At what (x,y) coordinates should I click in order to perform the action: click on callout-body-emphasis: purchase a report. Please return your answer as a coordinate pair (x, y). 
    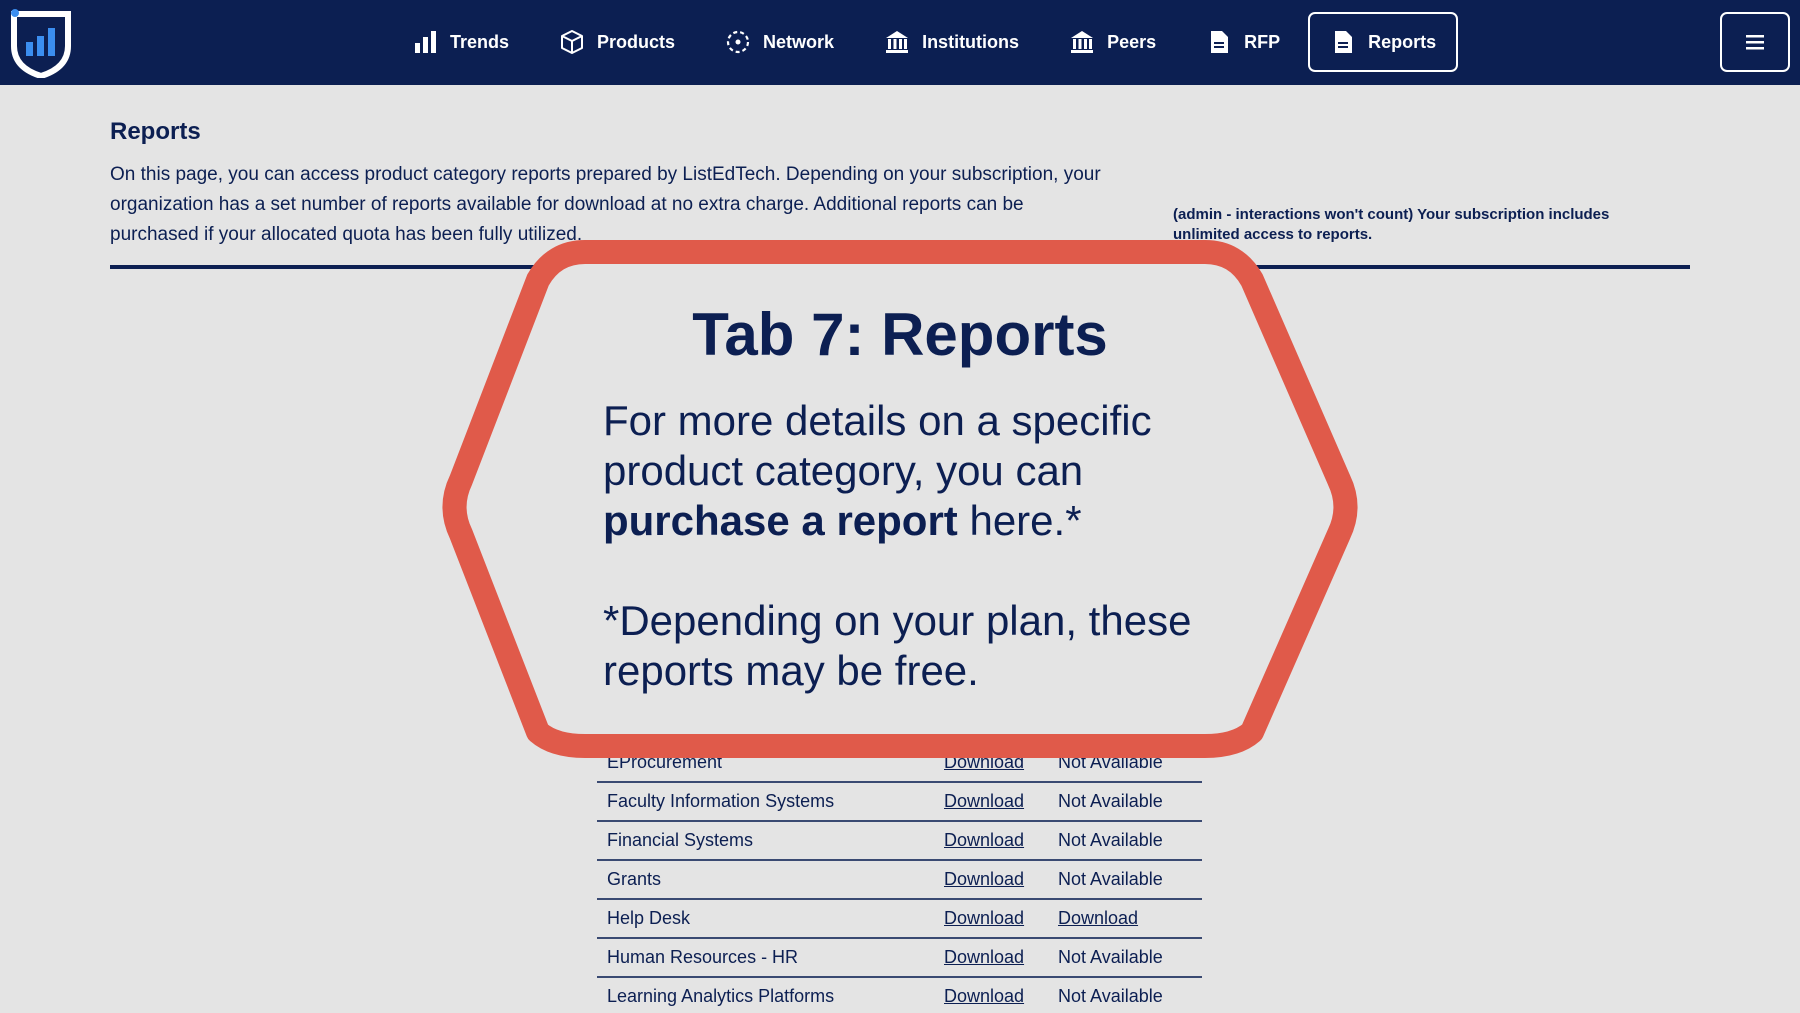
    Looking at the image, I should click on (780, 520).